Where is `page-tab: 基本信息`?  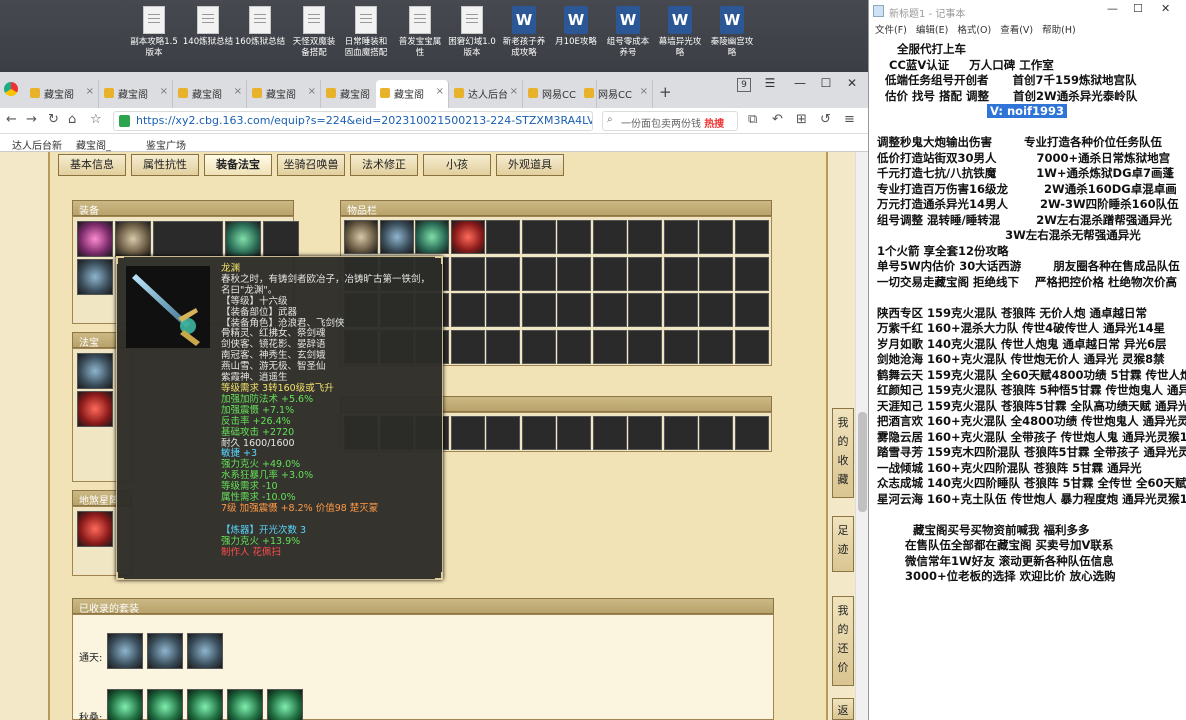 page-tab: 基本信息 is located at coordinates (92, 165).